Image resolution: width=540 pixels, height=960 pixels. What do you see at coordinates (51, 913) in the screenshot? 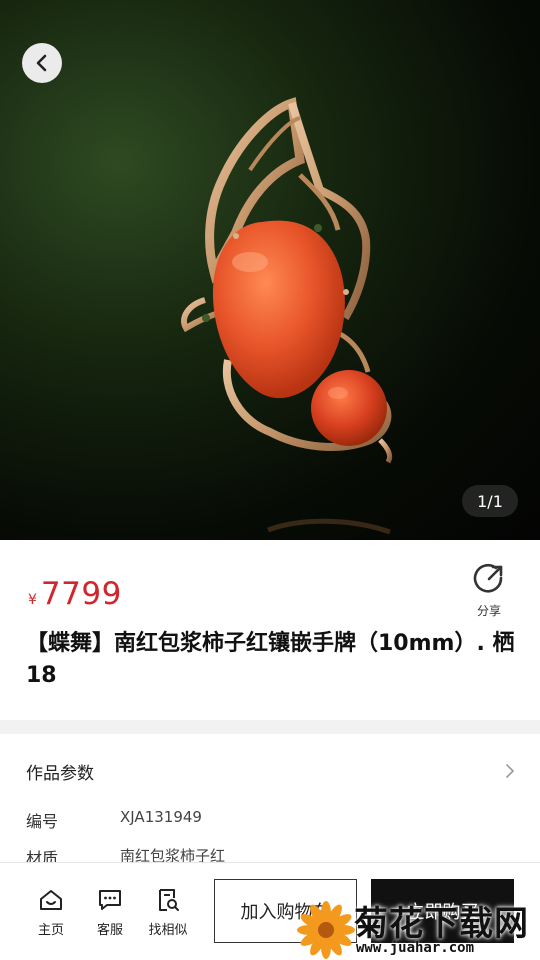
I see `nav-home: 主页` at bounding box center [51, 913].